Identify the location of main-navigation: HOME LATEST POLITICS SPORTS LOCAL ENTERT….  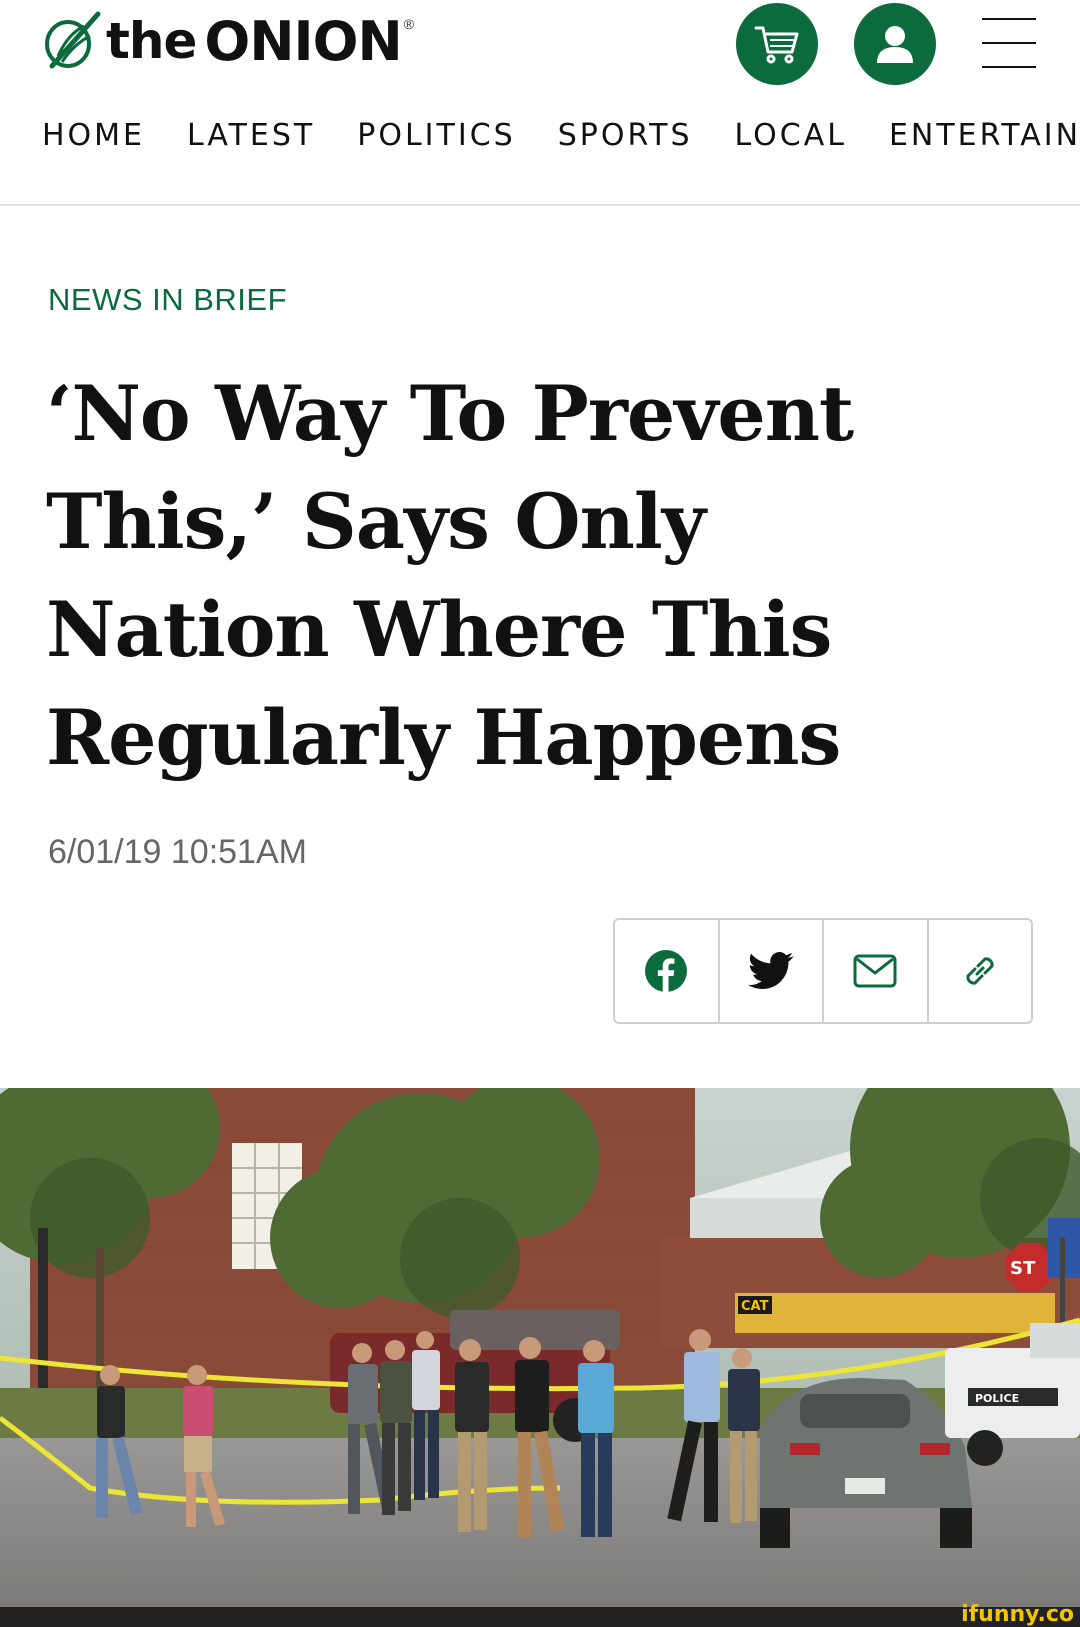
(561, 140).